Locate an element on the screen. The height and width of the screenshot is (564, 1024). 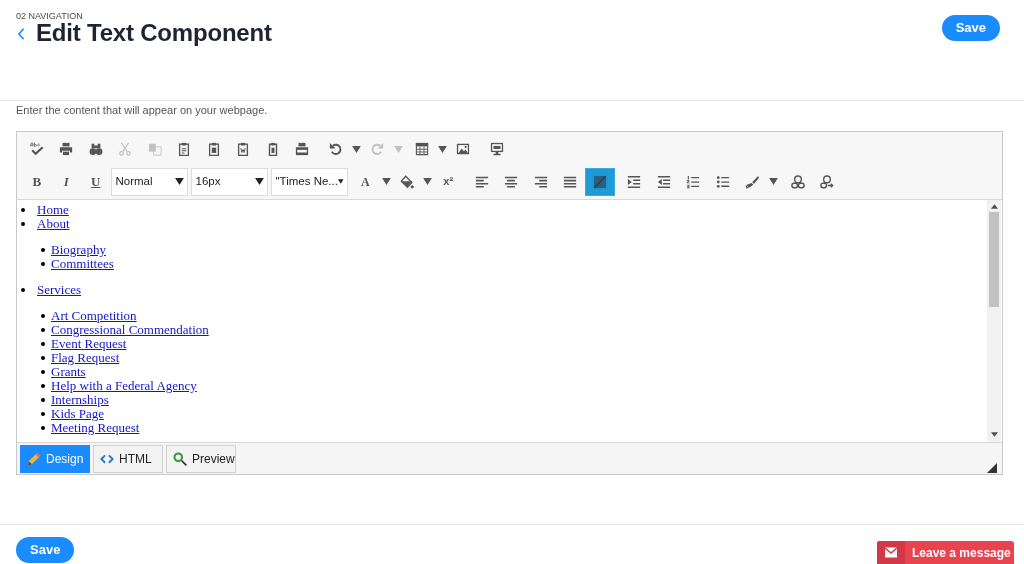
description-text: Enter the content that will appear on your webpage. is located at coordinates (142, 110).